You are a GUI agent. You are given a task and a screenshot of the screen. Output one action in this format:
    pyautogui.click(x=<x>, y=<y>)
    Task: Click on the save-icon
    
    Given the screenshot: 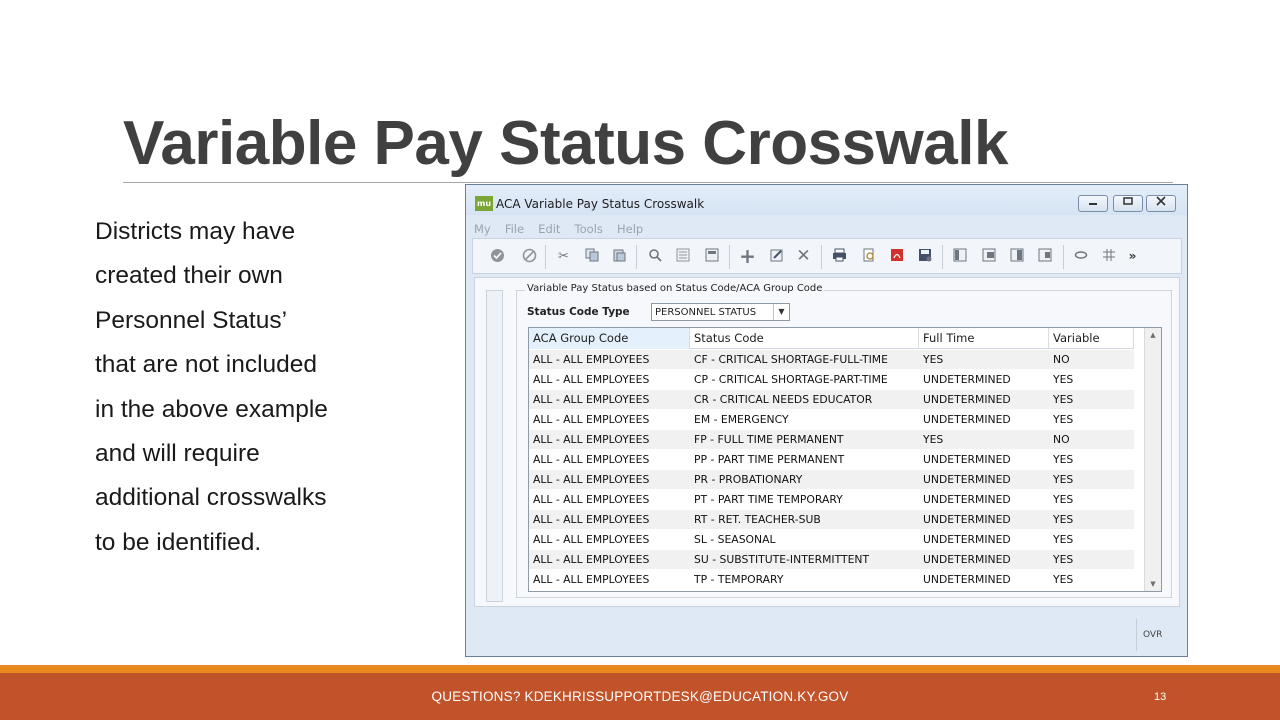 What is the action you would take?
    pyautogui.click(x=924, y=256)
    